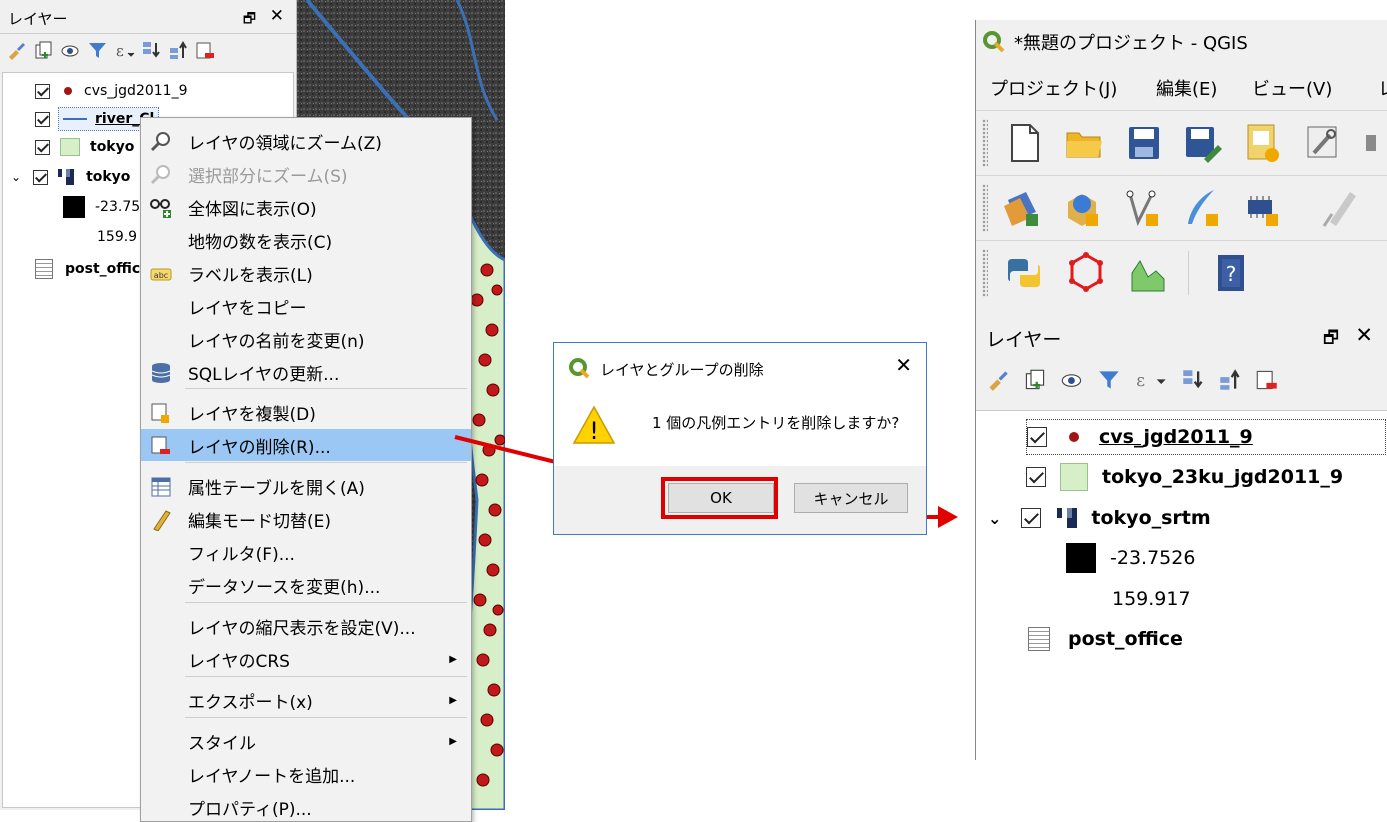 The height and width of the screenshot is (822, 1387). What do you see at coordinates (776, 423) in the screenshot?
I see `dialog-message: 1 個の凡例エントリを削除しますか?` at bounding box center [776, 423].